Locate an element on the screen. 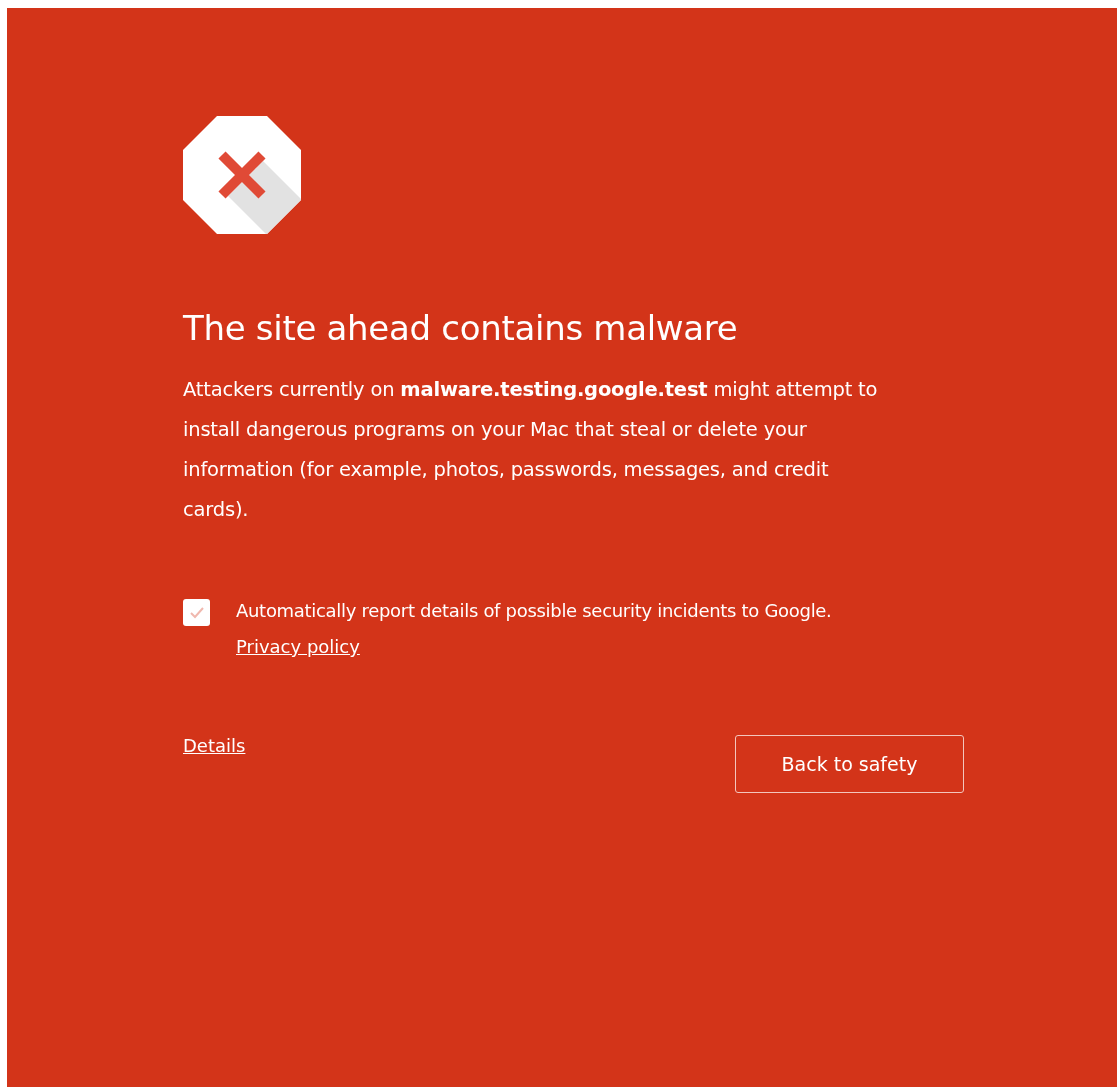 This screenshot has height=1087, width=1117. warning-title: The site ahead contains malware is located at coordinates (461, 328).